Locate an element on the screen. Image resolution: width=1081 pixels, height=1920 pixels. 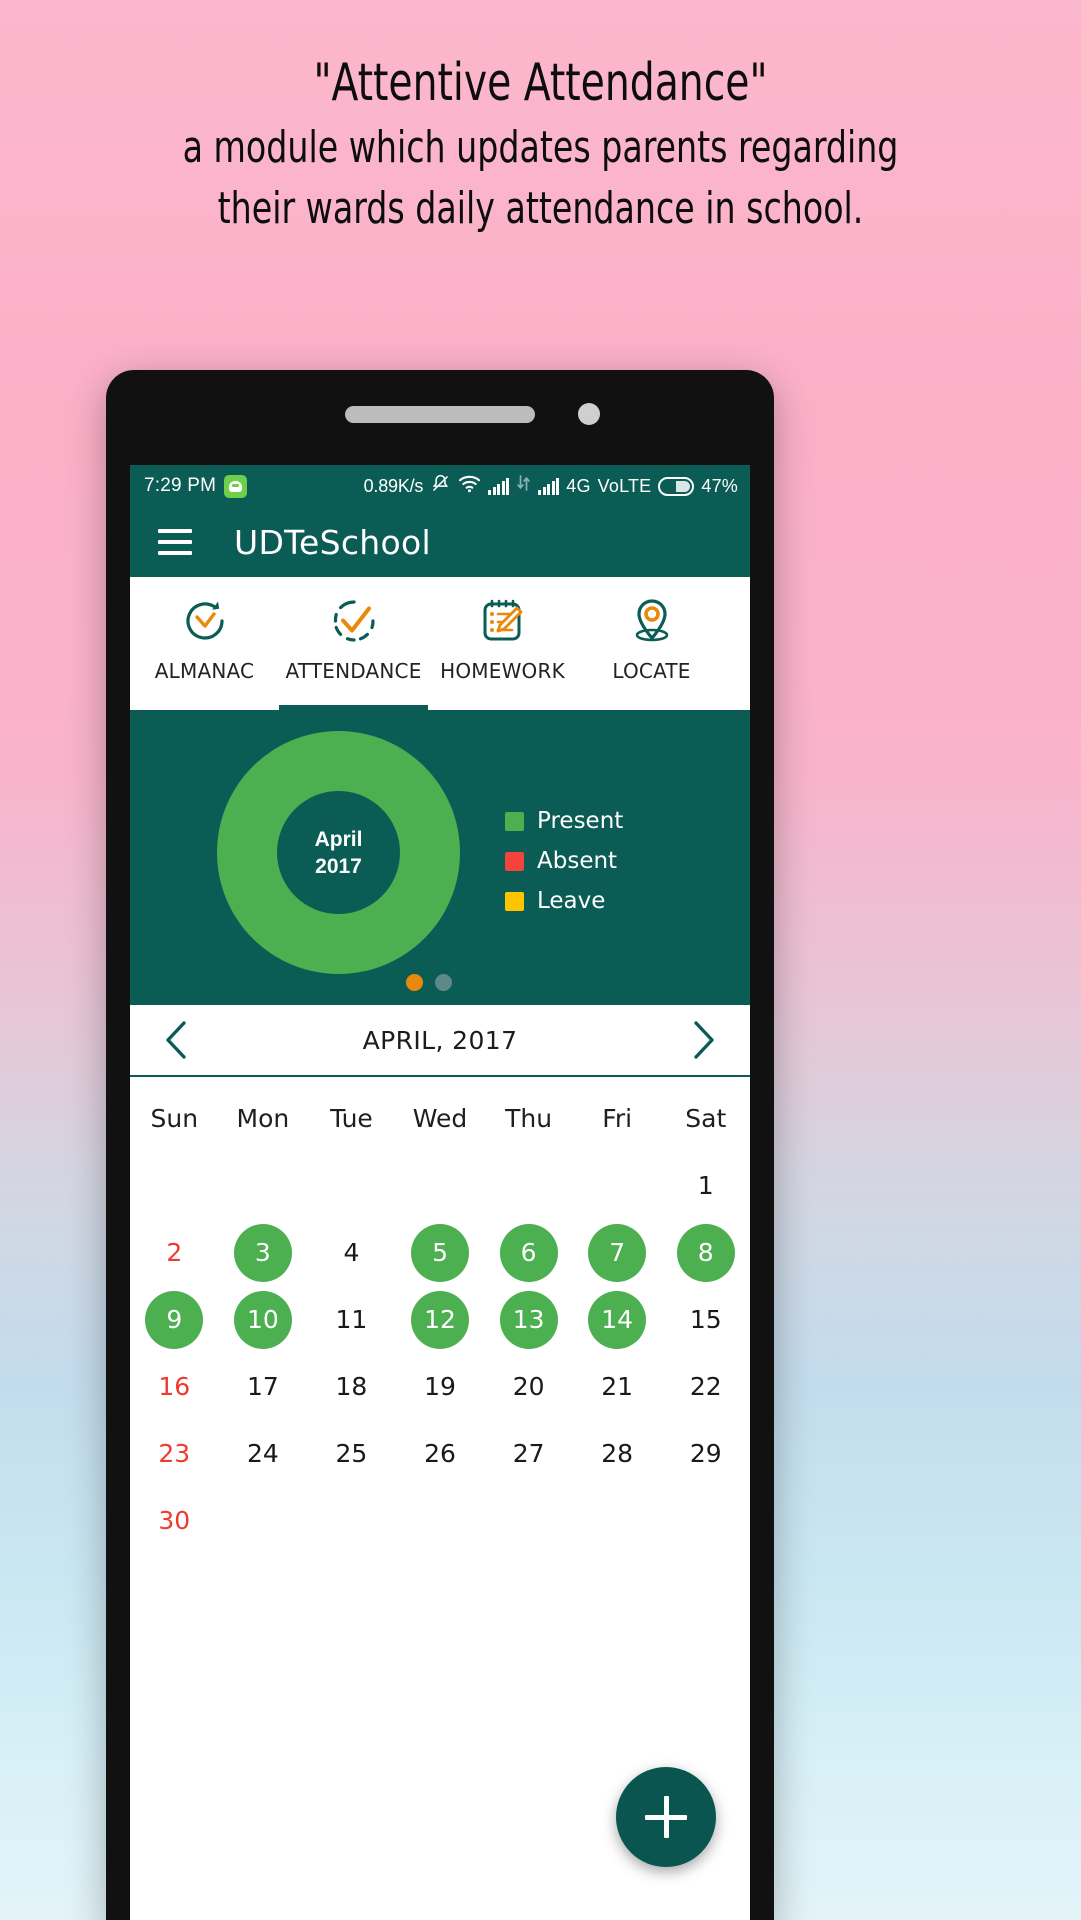
calendar-day-cell: 1 is located at coordinates (705, 1185).